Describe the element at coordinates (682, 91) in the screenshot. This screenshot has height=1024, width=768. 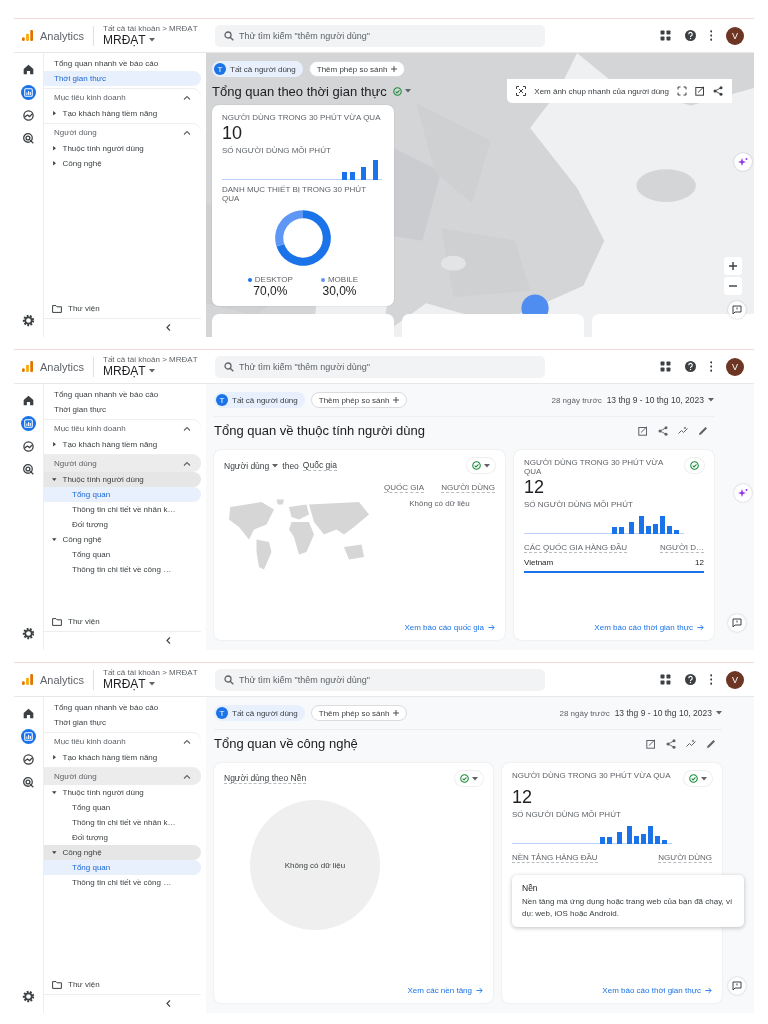
I see `fullscreen-icon` at that location.